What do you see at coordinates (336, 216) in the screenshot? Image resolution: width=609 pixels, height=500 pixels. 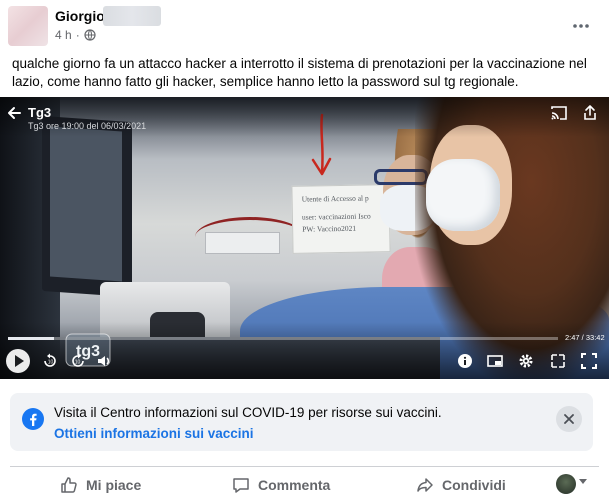 I see `note-line-2: user: vaccinazioni Isco` at bounding box center [336, 216].